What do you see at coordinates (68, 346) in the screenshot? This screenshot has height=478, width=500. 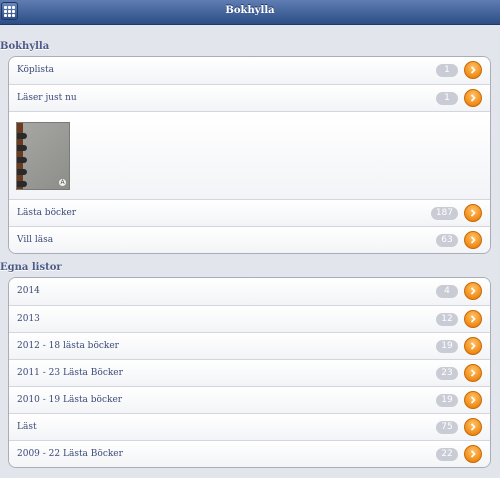 I see `list-item-label: 2012 - 18 lästa böcker` at bounding box center [68, 346].